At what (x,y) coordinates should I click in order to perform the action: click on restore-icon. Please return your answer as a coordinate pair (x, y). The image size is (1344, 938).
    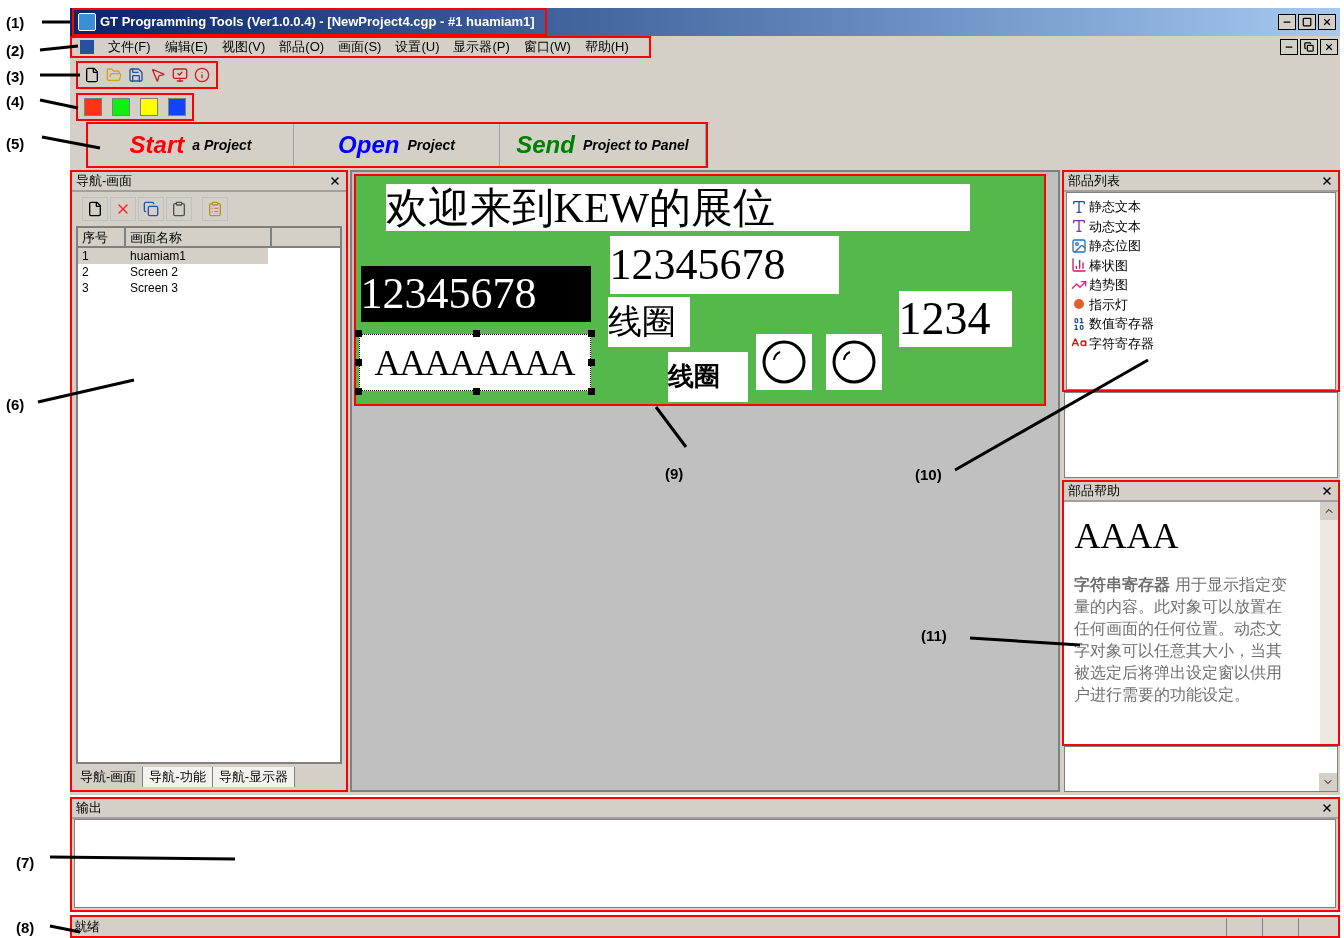
    Looking at the image, I should click on (1309, 47).